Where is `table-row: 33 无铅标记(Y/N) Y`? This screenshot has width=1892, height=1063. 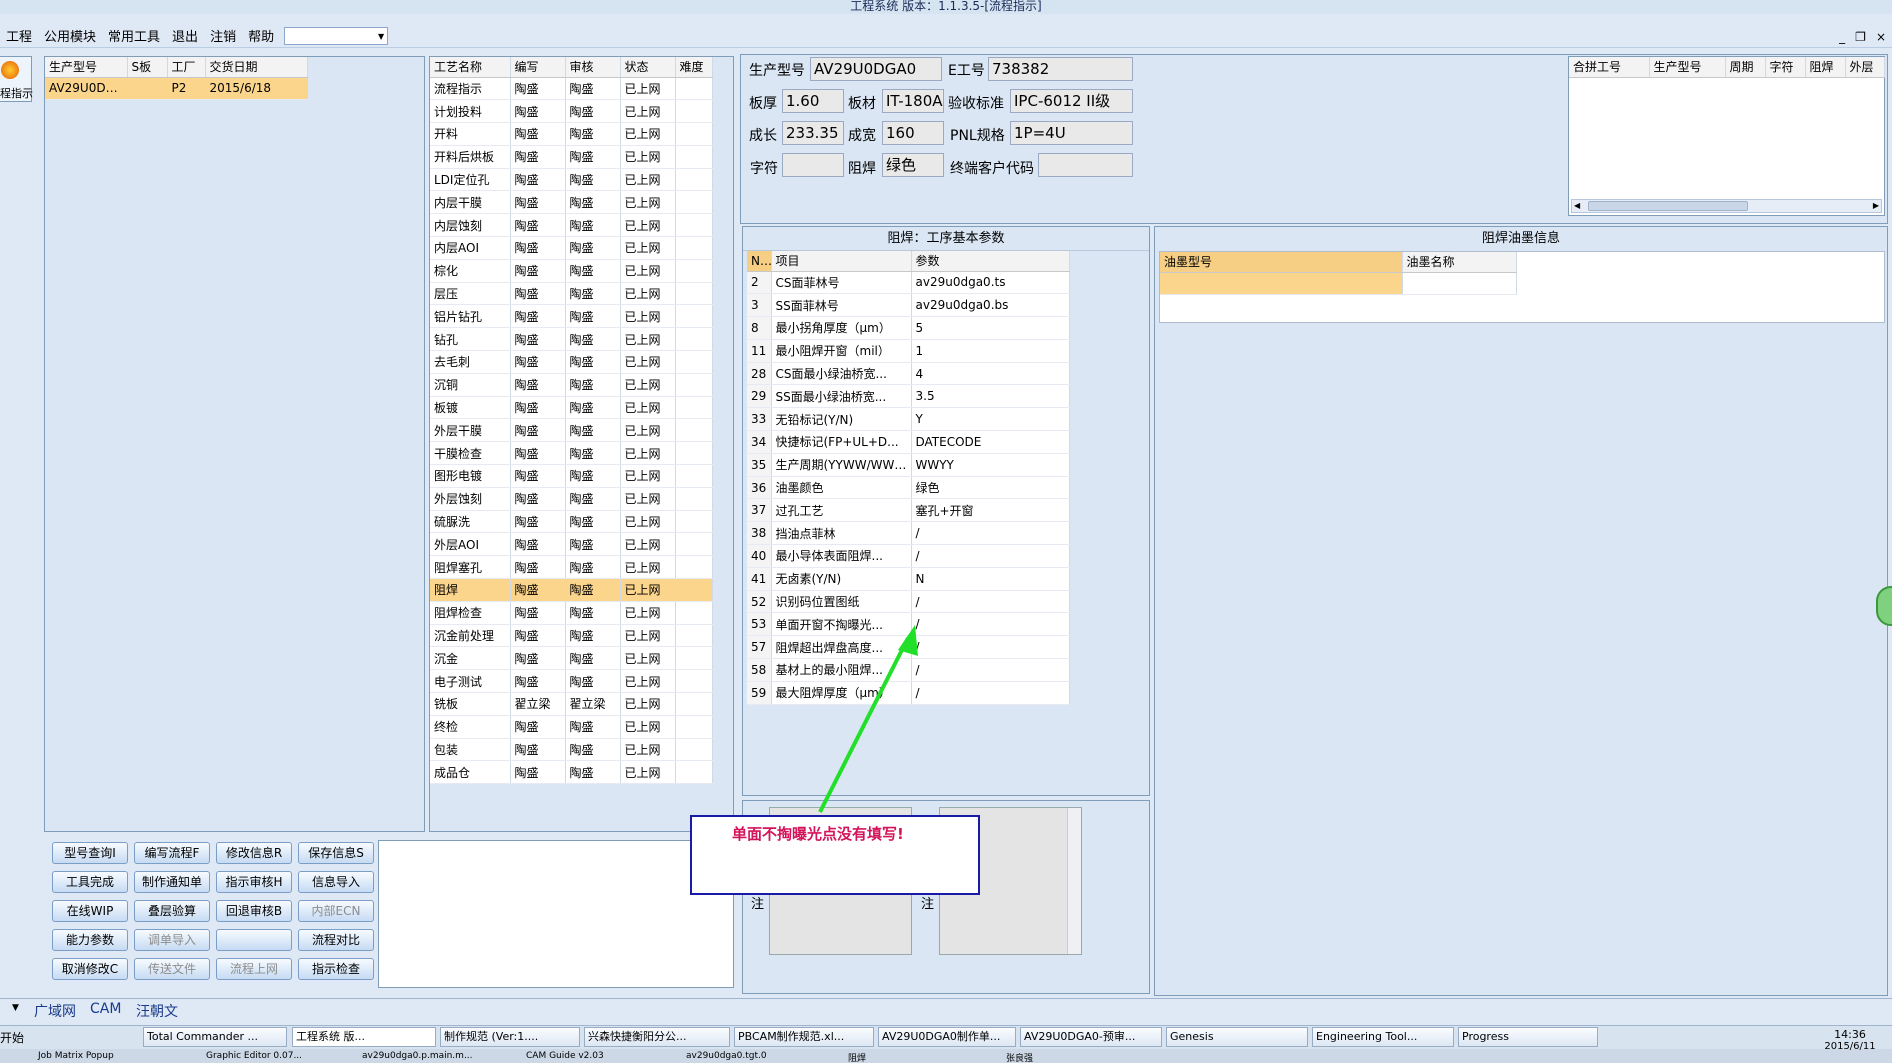 table-row: 33 无铅标记(Y/N) Y is located at coordinates (908, 419).